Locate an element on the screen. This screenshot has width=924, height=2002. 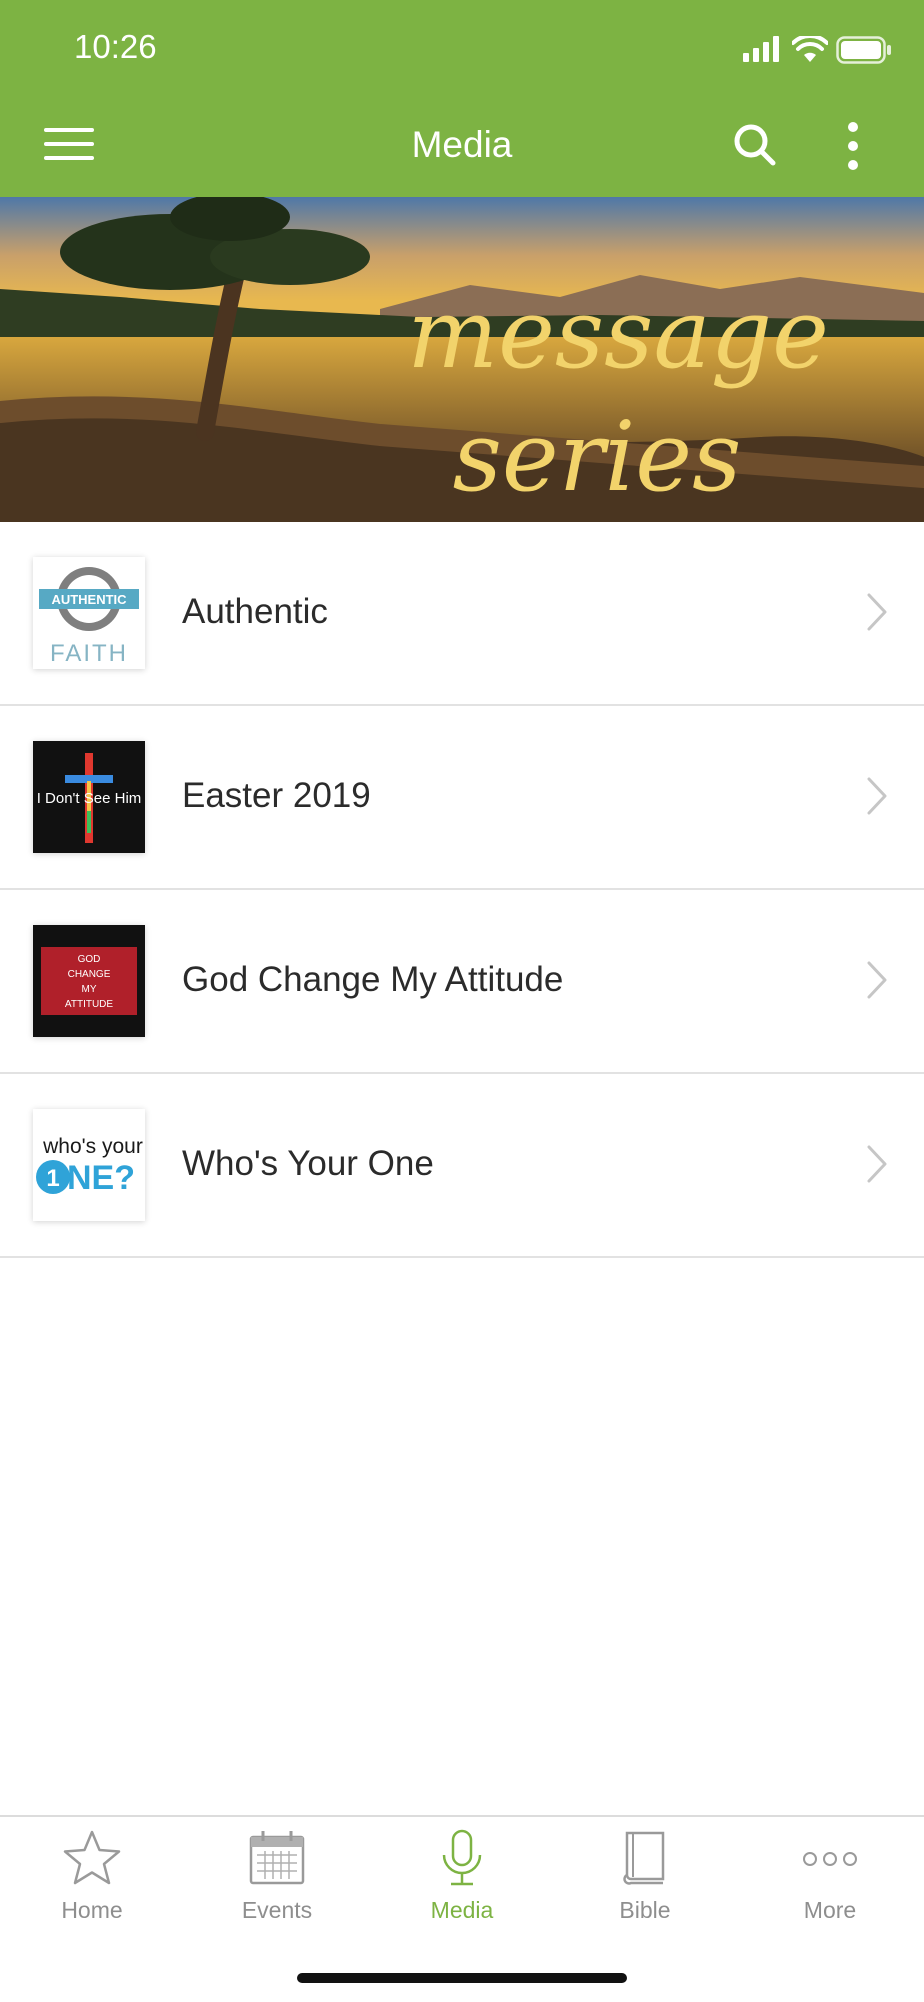
search-button is located at coordinates (755, 145).